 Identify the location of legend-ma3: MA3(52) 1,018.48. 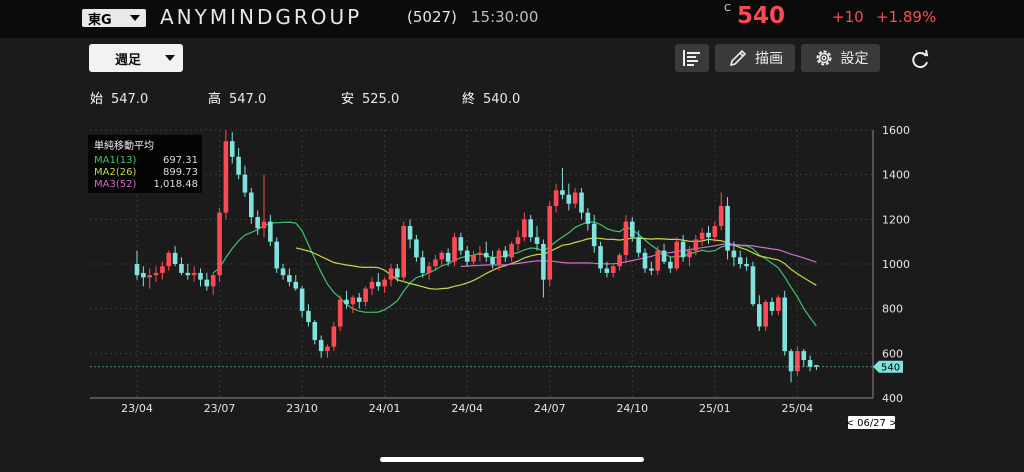
(146, 185).